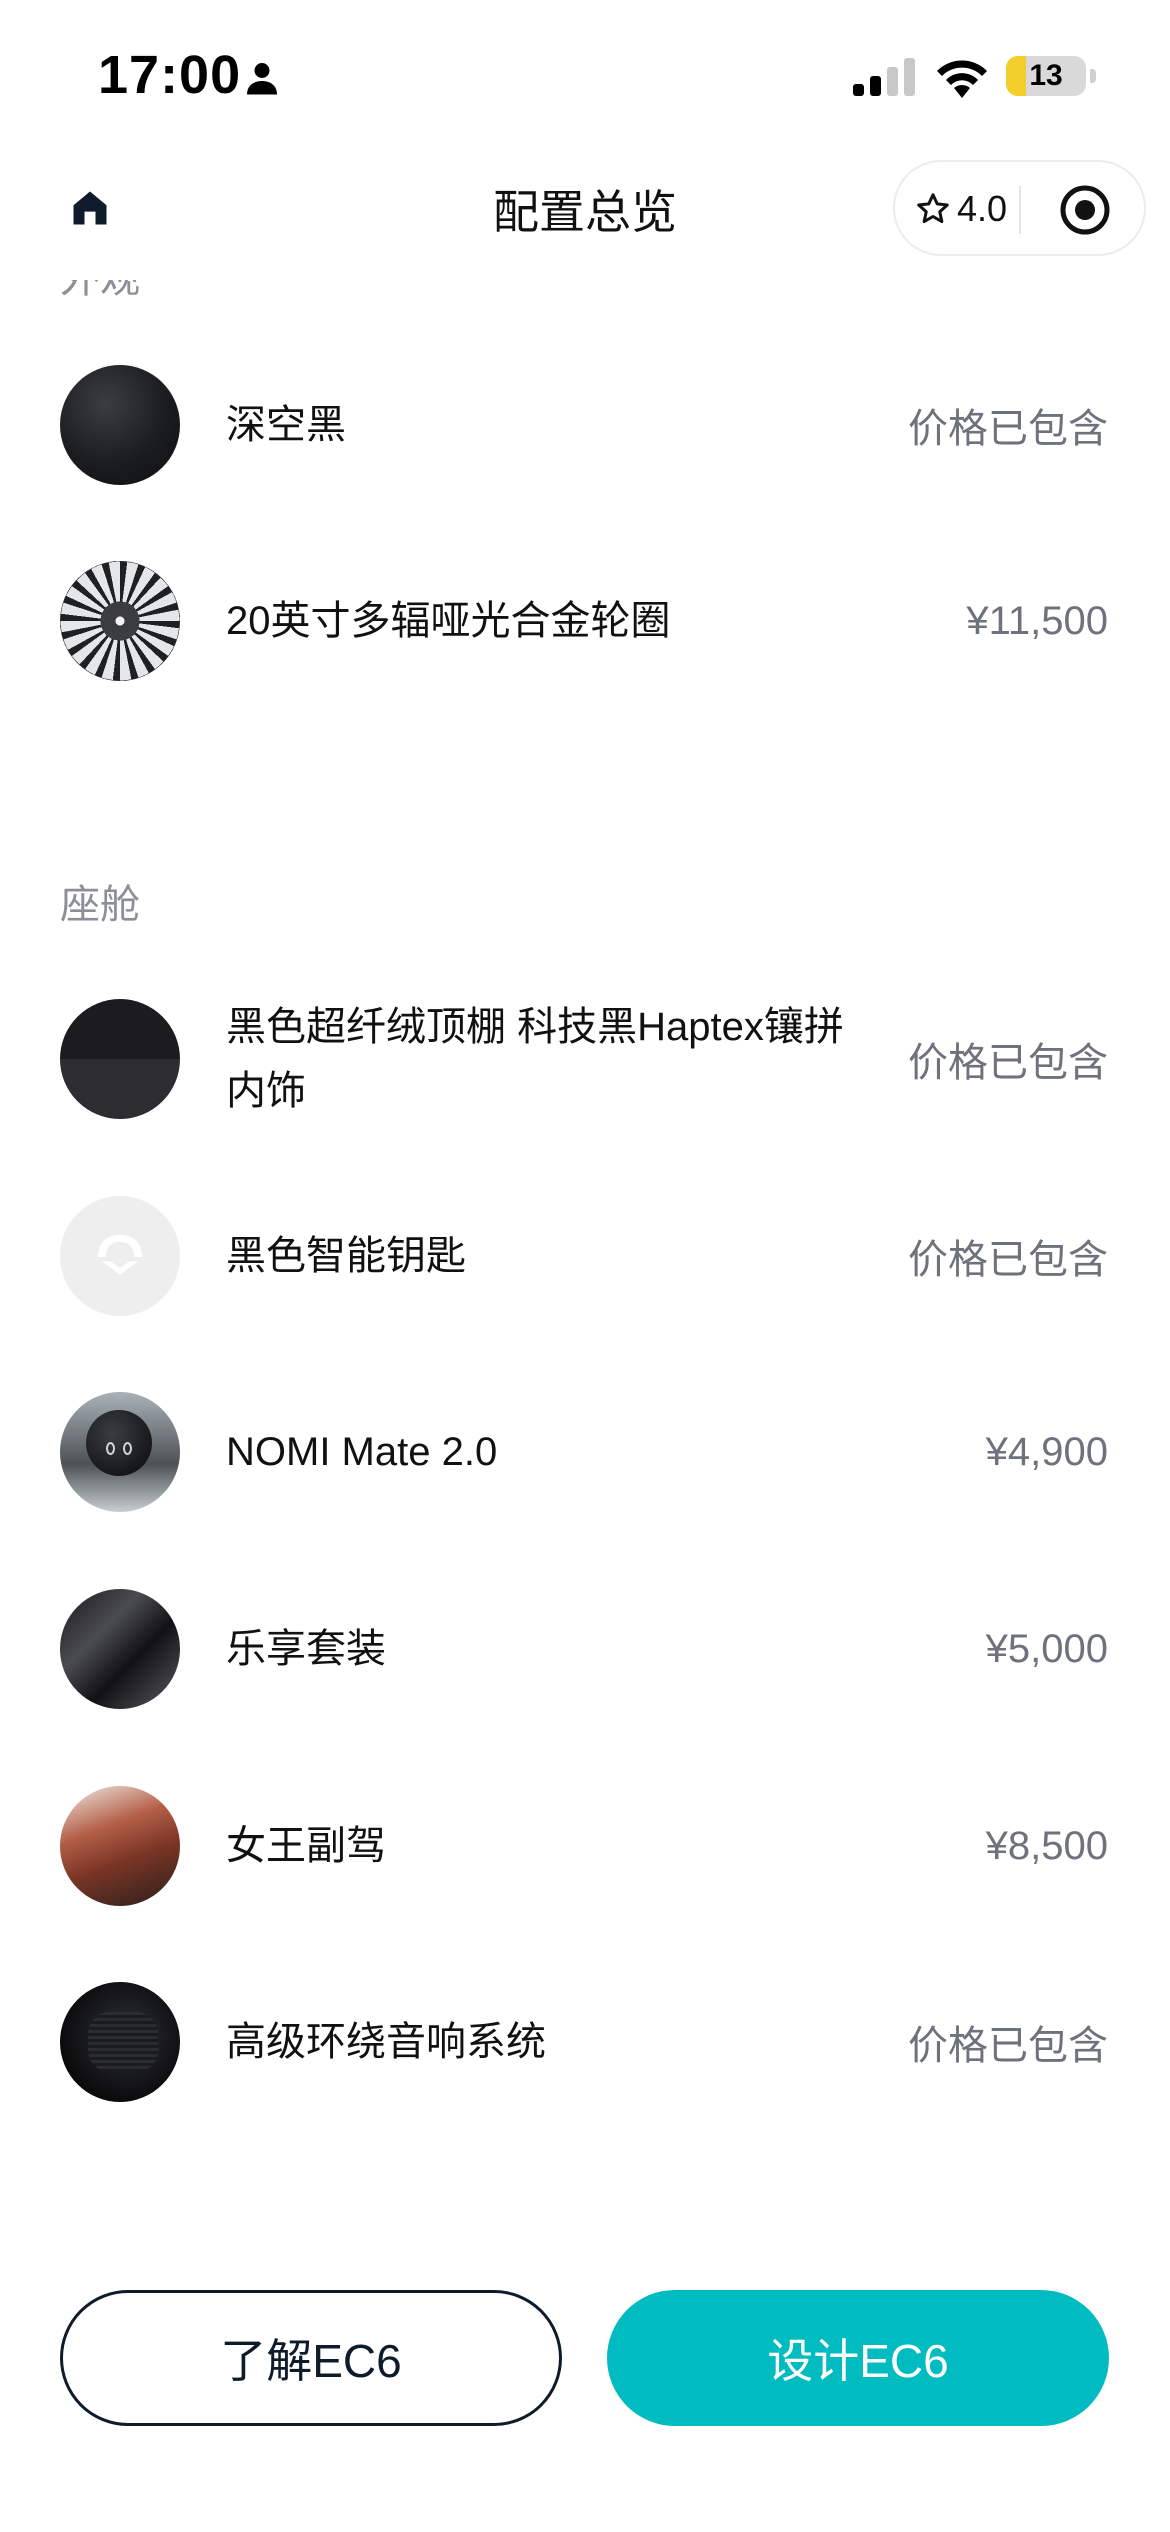 This screenshot has height=2532, width=1170. I want to click on cellular-signal-icon, so click(884, 77).